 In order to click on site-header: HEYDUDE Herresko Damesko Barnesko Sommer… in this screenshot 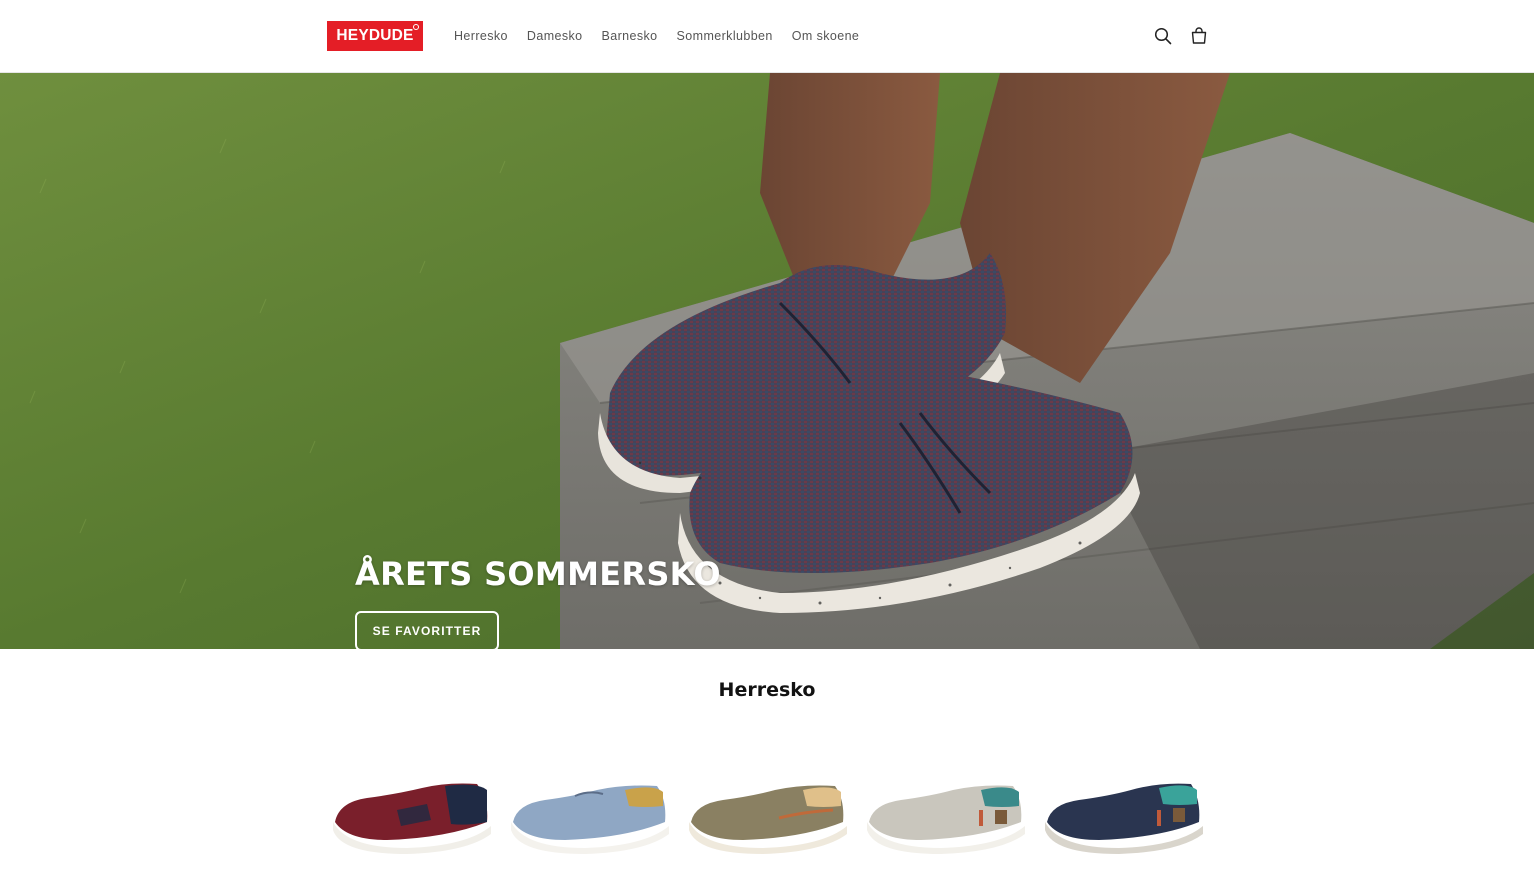, I will do `click(767, 36)`.